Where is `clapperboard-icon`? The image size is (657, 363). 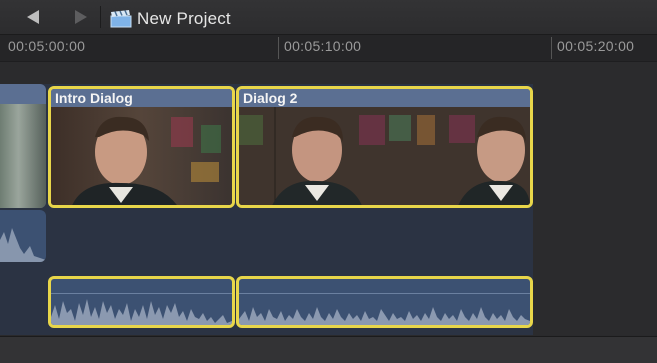
clapperboard-icon is located at coordinates (121, 19).